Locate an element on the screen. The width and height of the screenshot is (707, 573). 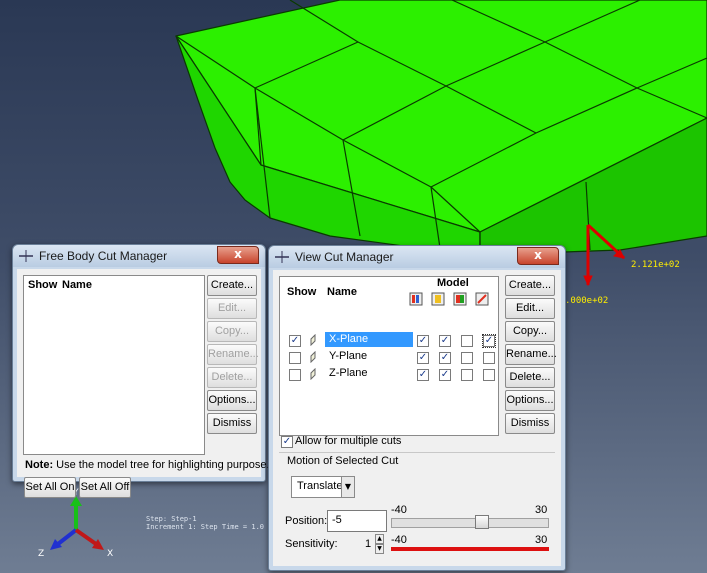
set-all-off-button: Set All Off is located at coordinates (105, 487).